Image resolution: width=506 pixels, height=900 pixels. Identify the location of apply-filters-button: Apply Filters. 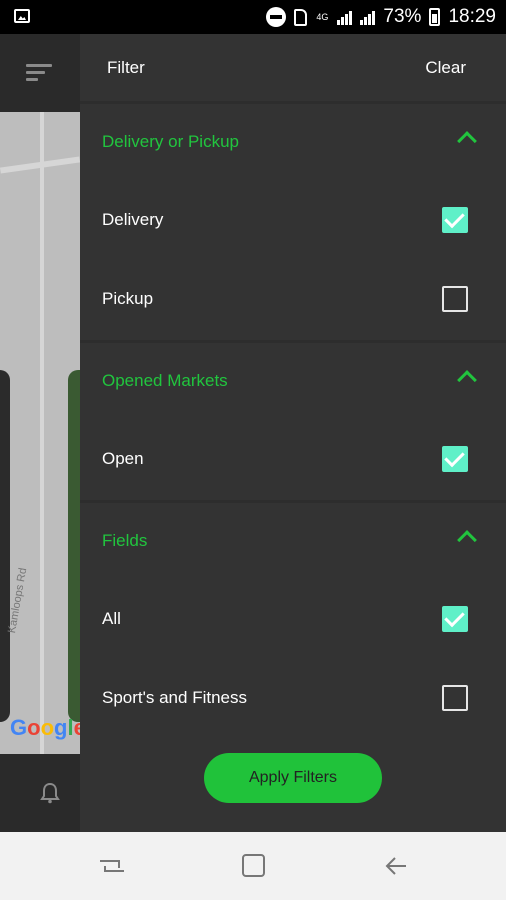
(293, 778).